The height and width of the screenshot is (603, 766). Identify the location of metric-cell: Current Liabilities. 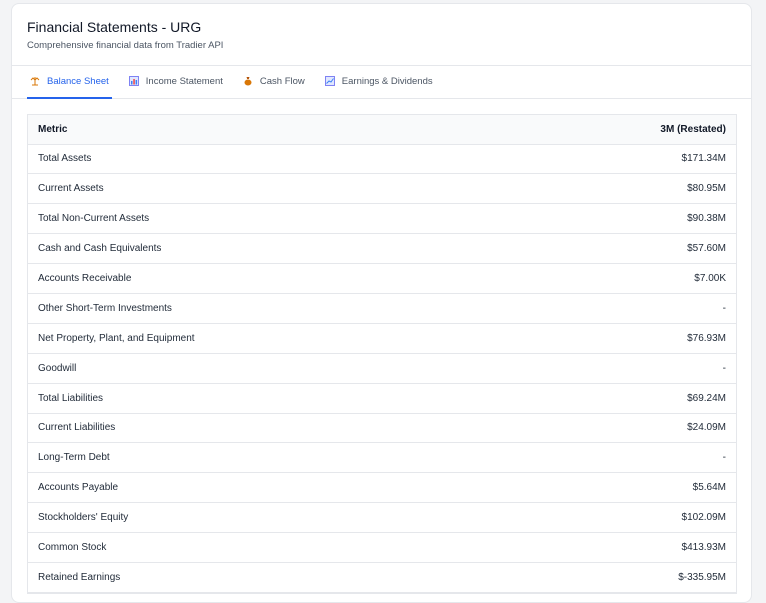
(266, 428).